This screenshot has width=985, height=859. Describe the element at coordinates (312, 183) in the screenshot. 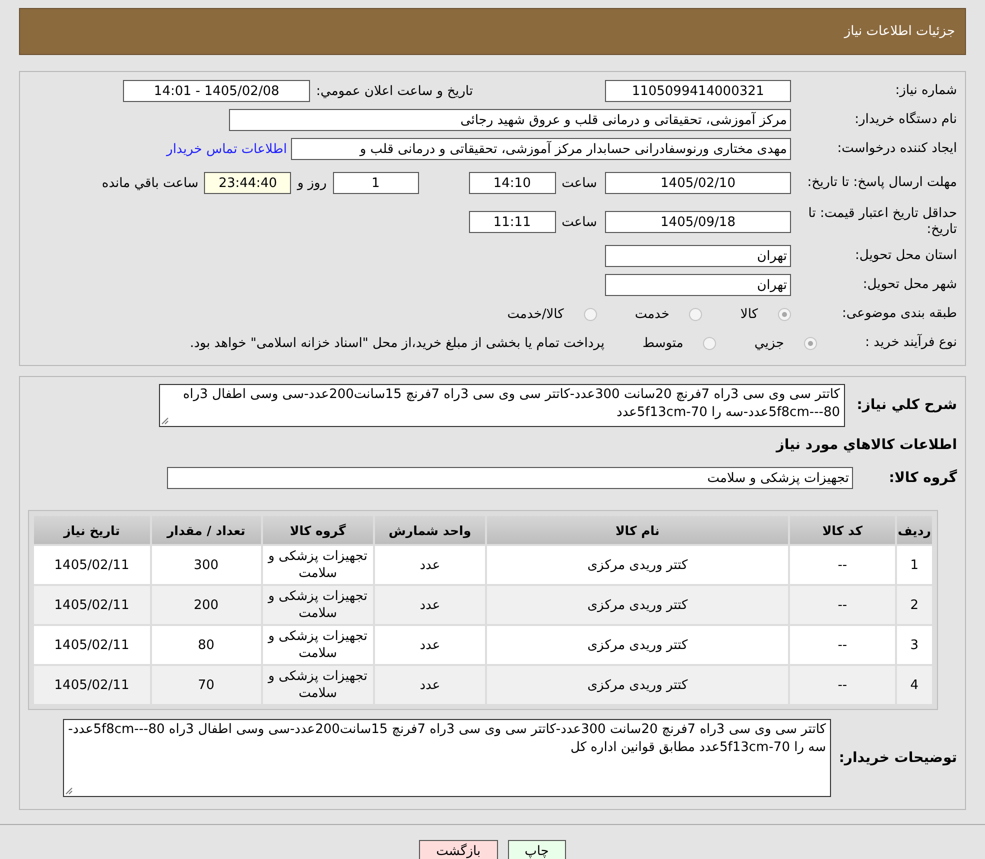

I see `field-label: روز و` at that location.